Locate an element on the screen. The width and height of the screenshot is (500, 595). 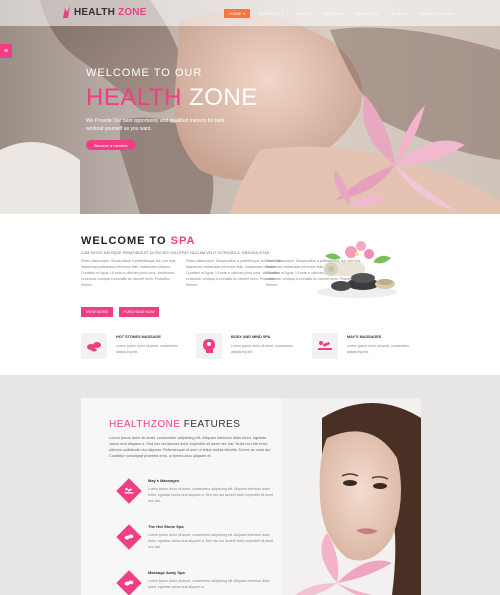
become-member-button: Become a member is located at coordinates (111, 145).